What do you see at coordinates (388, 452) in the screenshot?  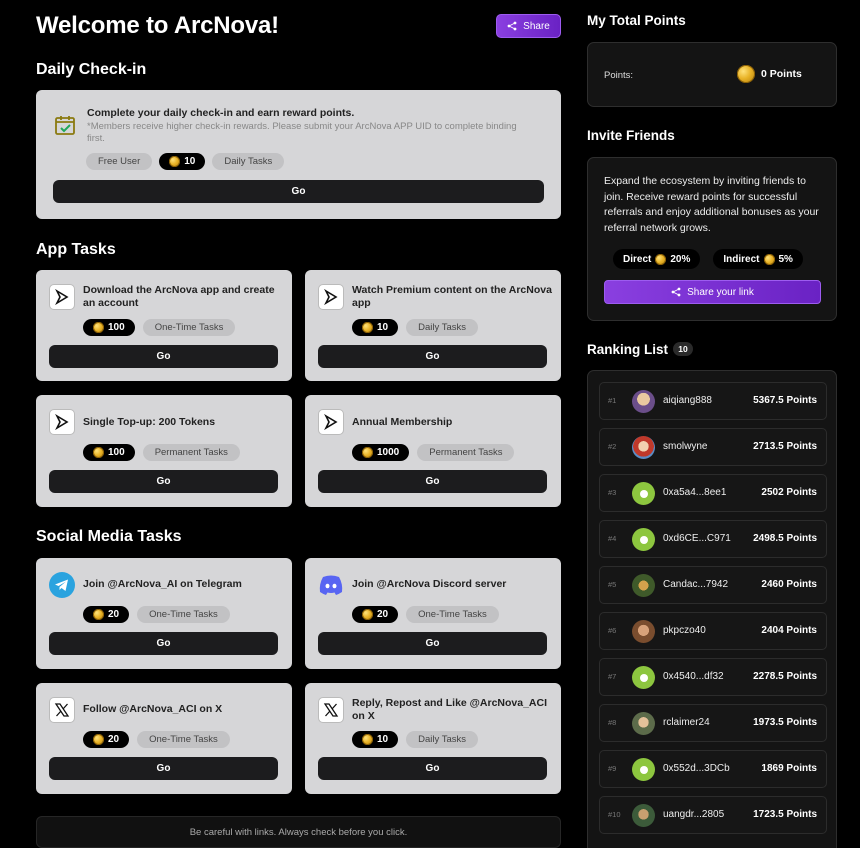 I see `points-value: 1000` at bounding box center [388, 452].